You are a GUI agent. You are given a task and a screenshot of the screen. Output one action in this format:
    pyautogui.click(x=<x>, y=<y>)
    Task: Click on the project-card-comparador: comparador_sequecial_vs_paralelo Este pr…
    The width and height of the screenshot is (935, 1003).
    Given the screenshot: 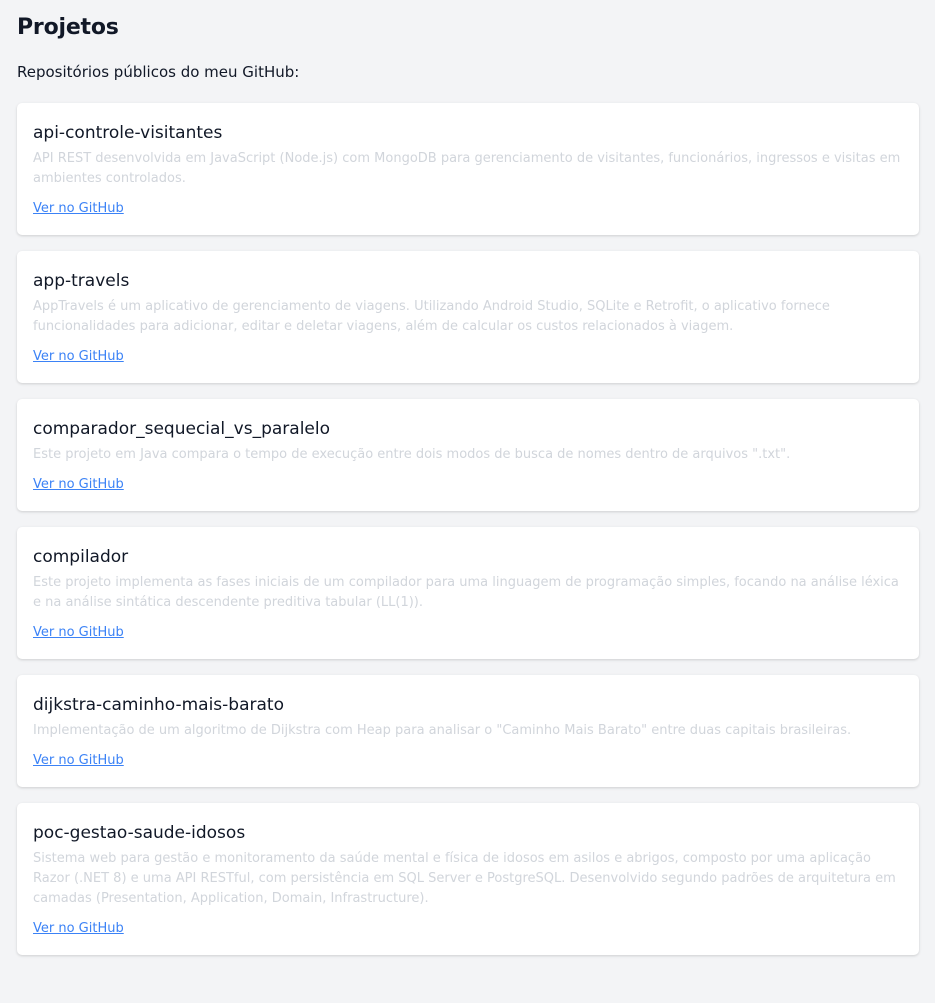 What is the action you would take?
    pyautogui.click(x=468, y=455)
    